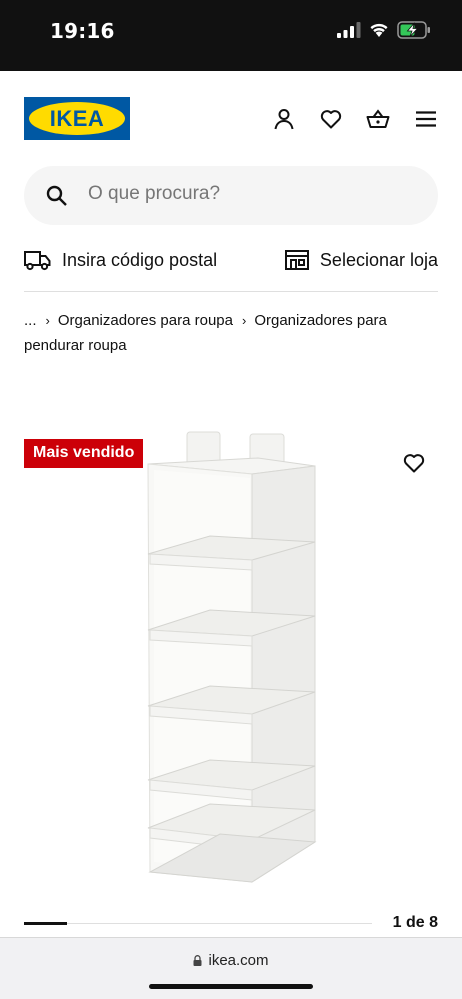  I want to click on postal-code-label: Insira código postal, so click(140, 259).